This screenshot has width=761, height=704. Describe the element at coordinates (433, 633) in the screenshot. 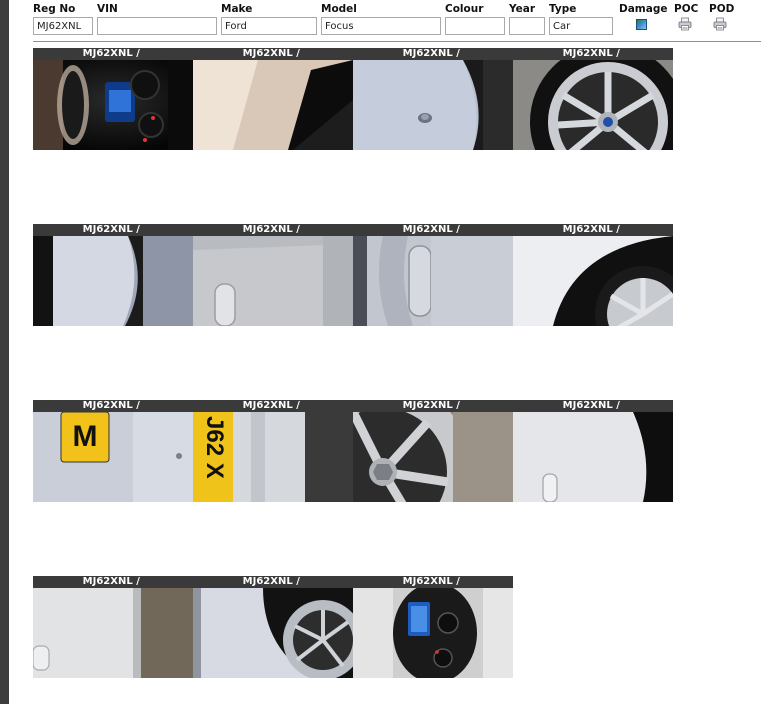

I see `dashboard-cluster-2-photo` at that location.